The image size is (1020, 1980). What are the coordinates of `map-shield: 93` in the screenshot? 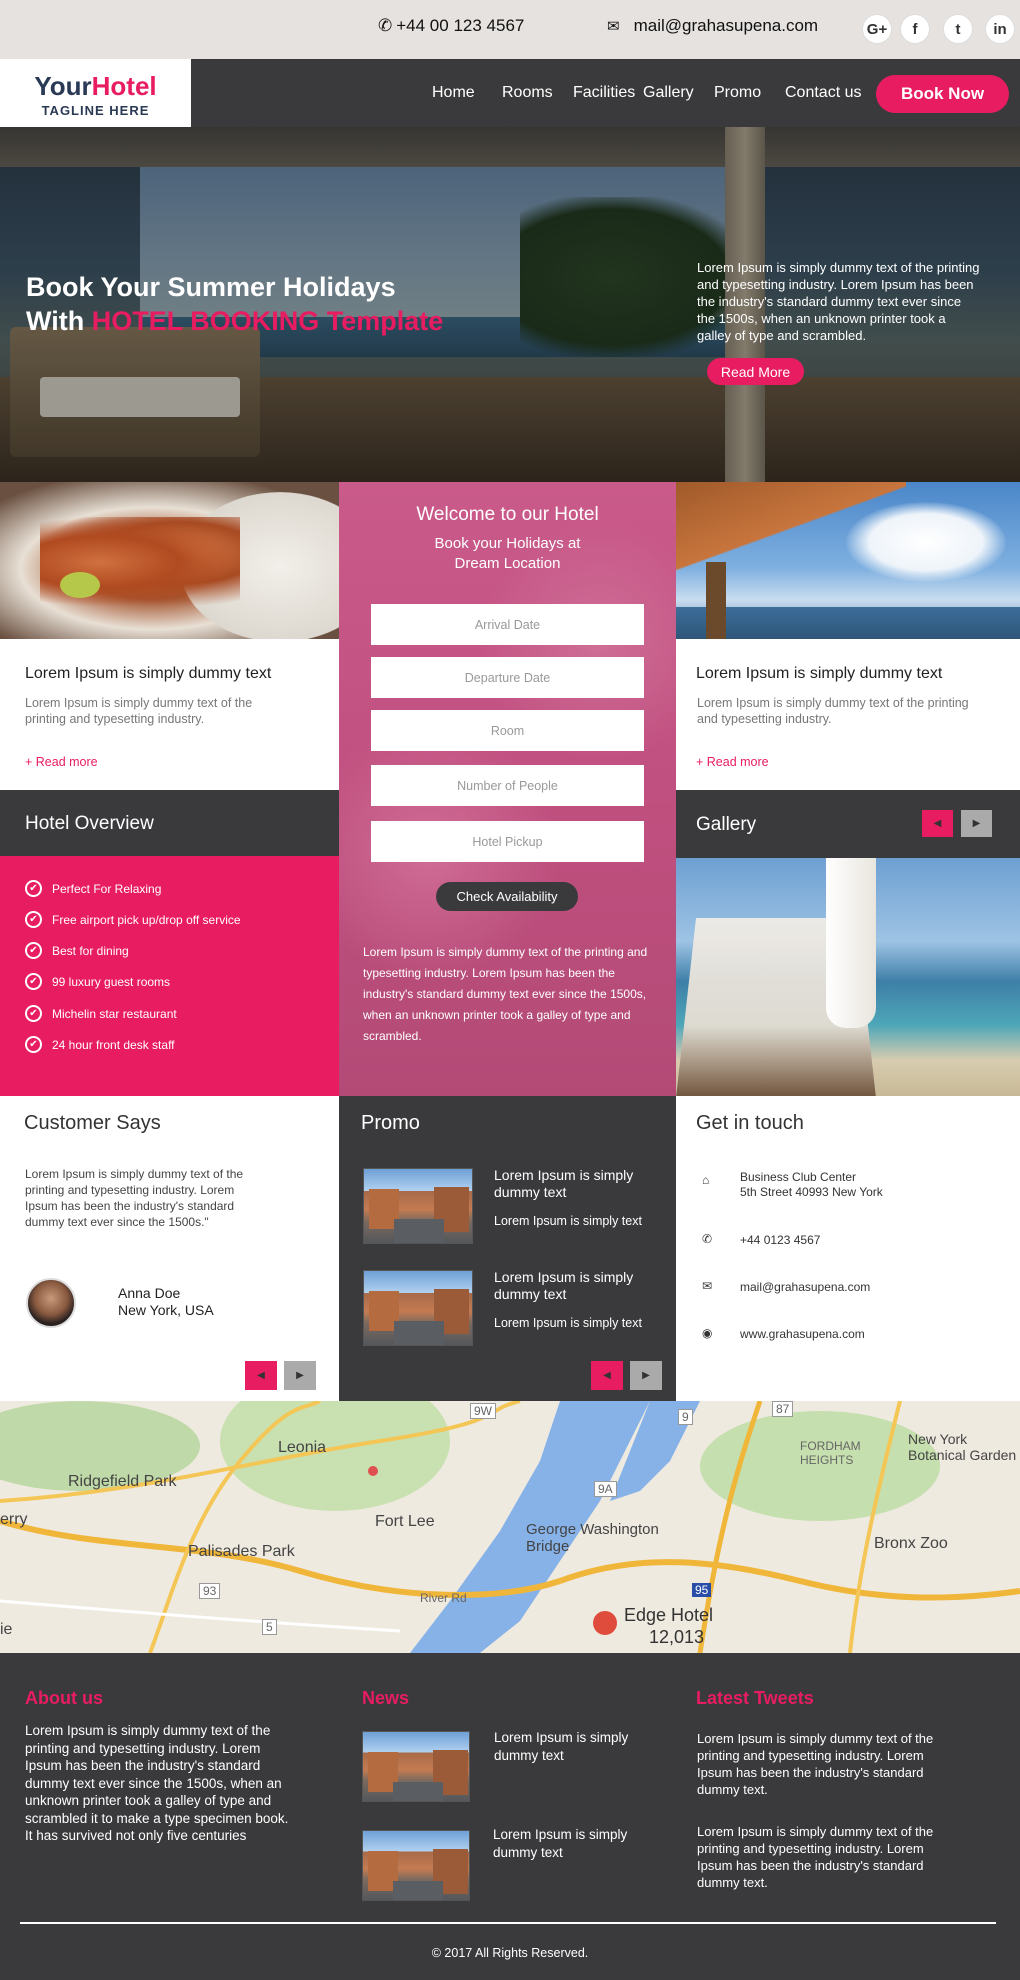 It's located at (210, 1591).